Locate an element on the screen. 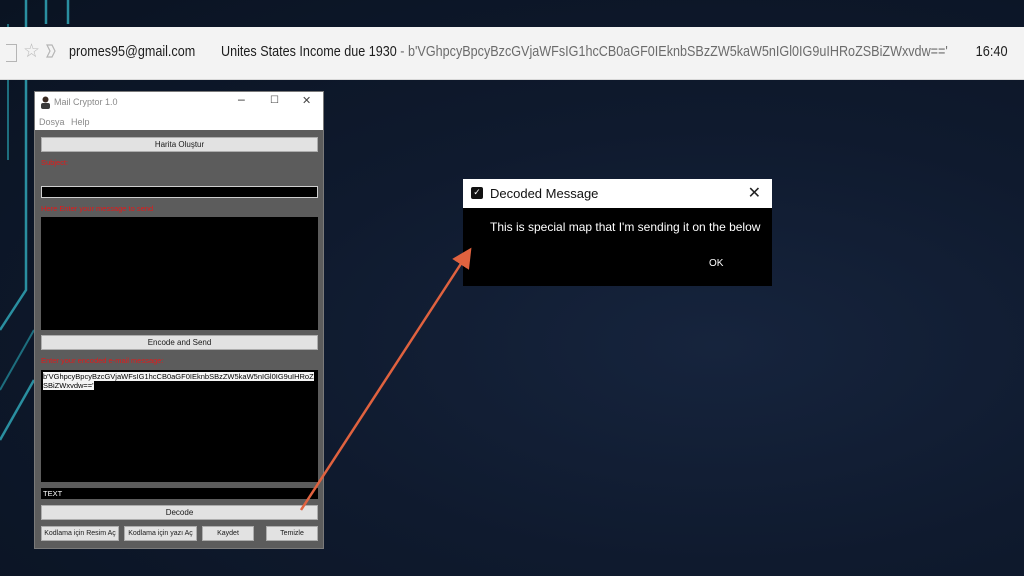  checkbox-icon is located at coordinates (11, 53).